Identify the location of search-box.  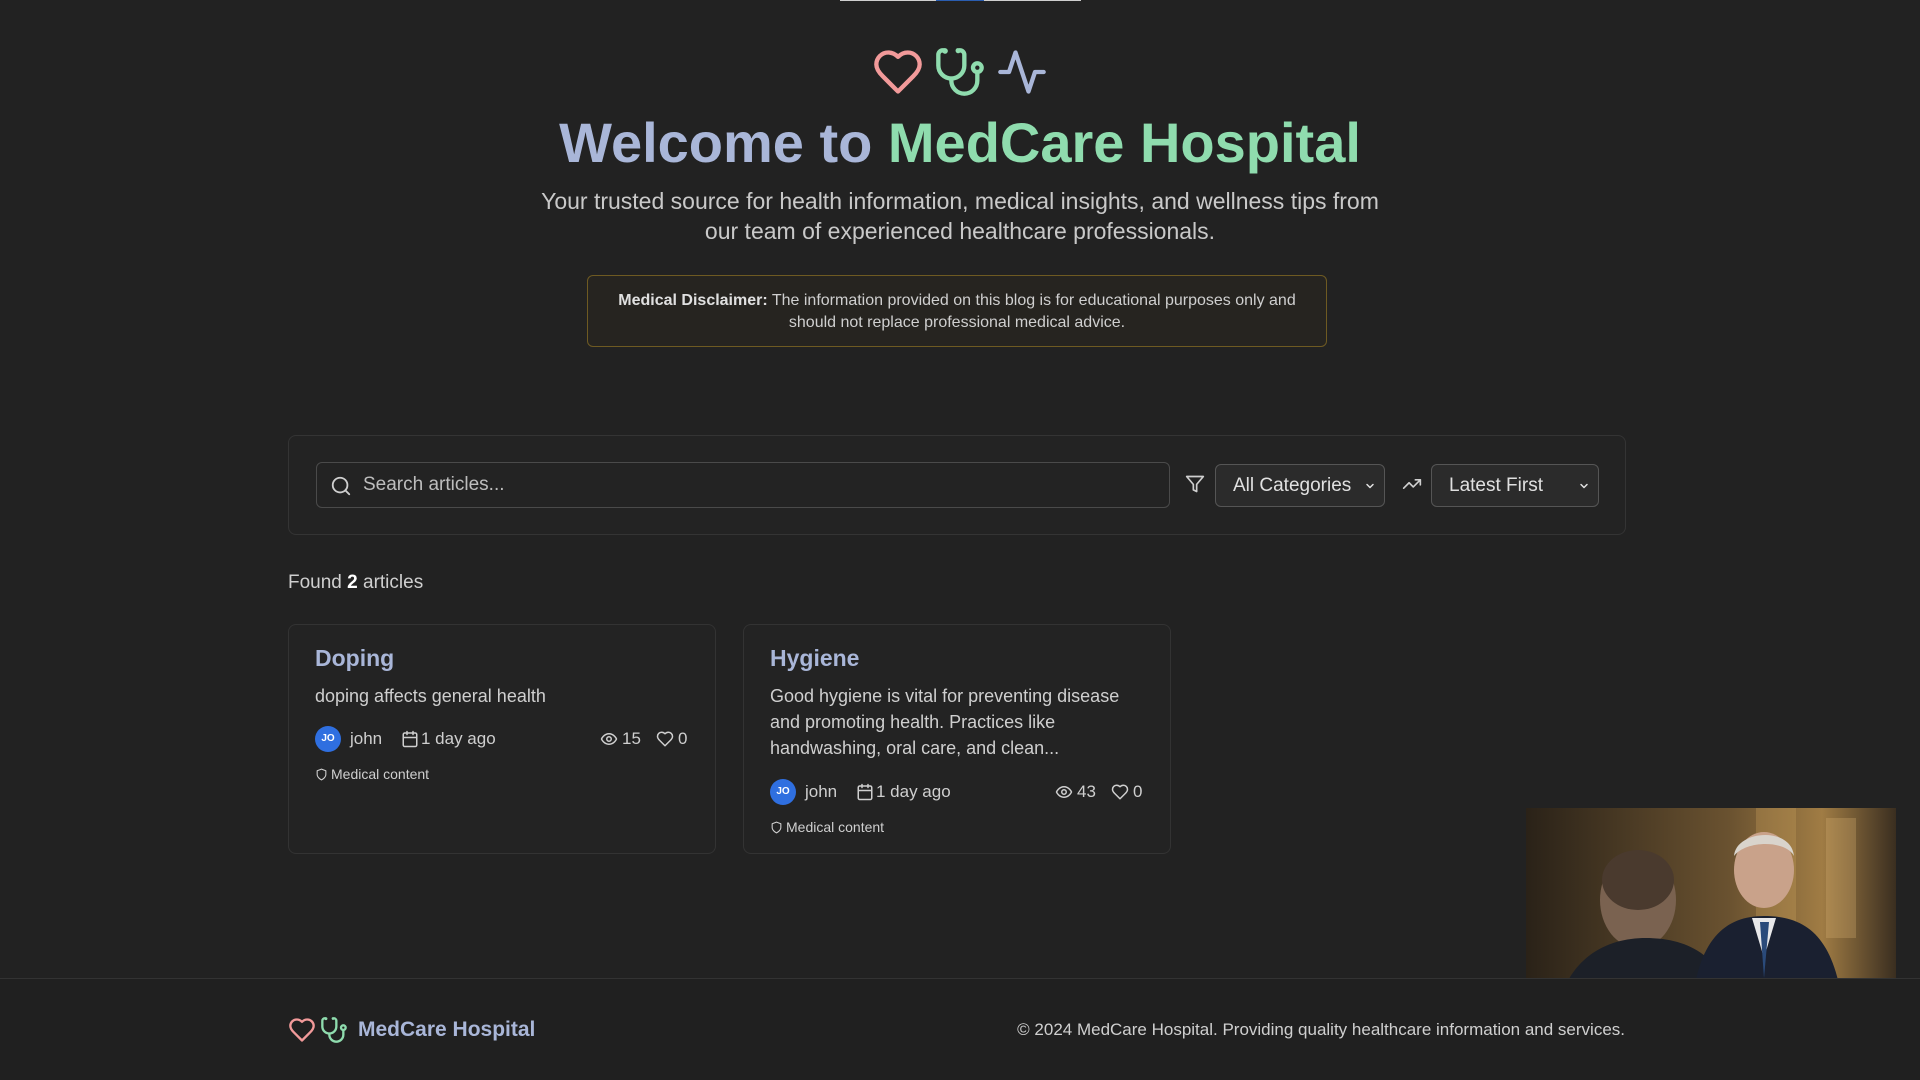
(743, 485).